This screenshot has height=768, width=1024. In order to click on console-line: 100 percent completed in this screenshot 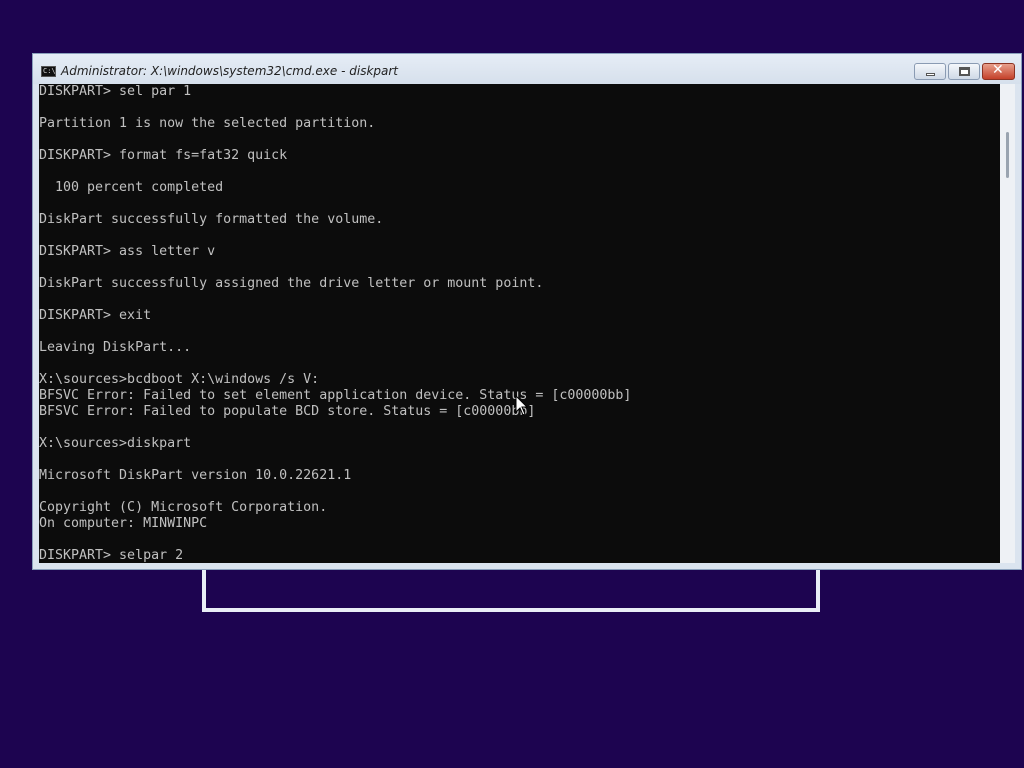, I will do `click(131, 187)`.